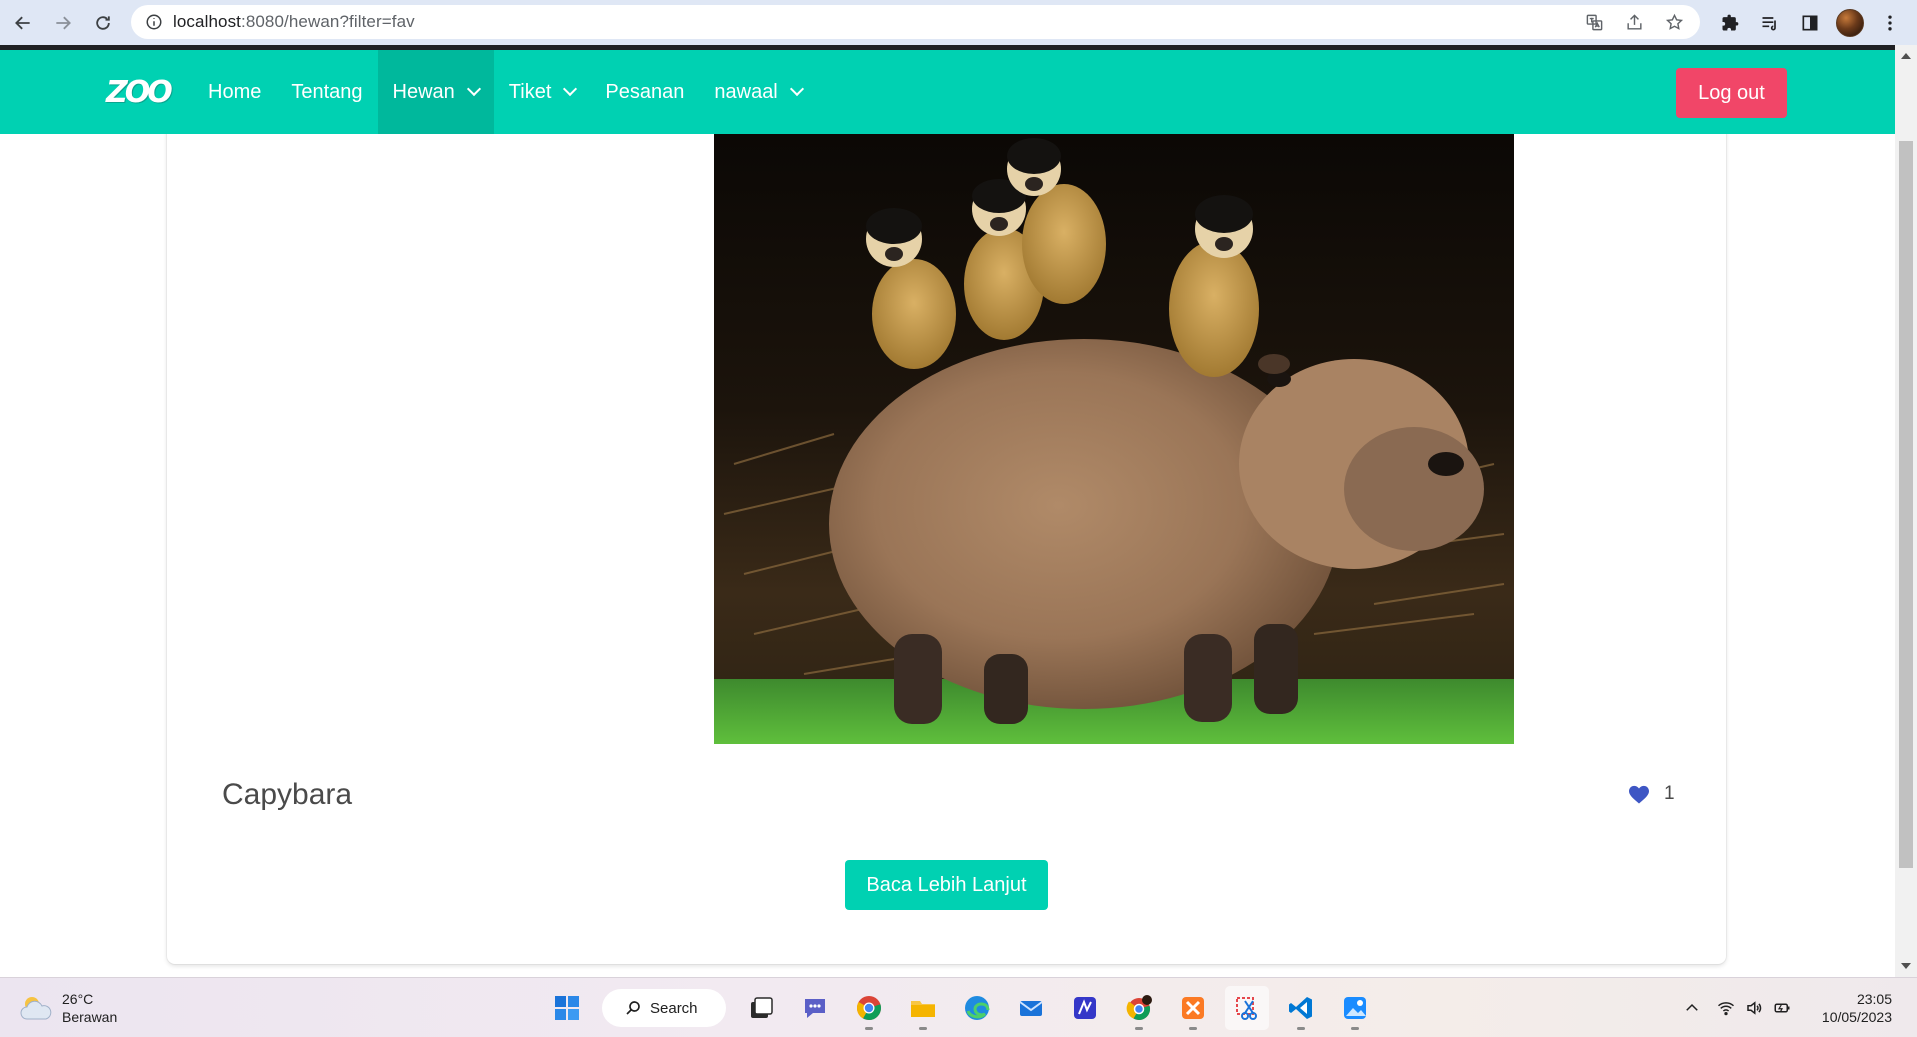 The width and height of the screenshot is (1917, 1037). What do you see at coordinates (915, 22) in the screenshot?
I see `address-bar: localhost:8080/hewan?filter=fav` at bounding box center [915, 22].